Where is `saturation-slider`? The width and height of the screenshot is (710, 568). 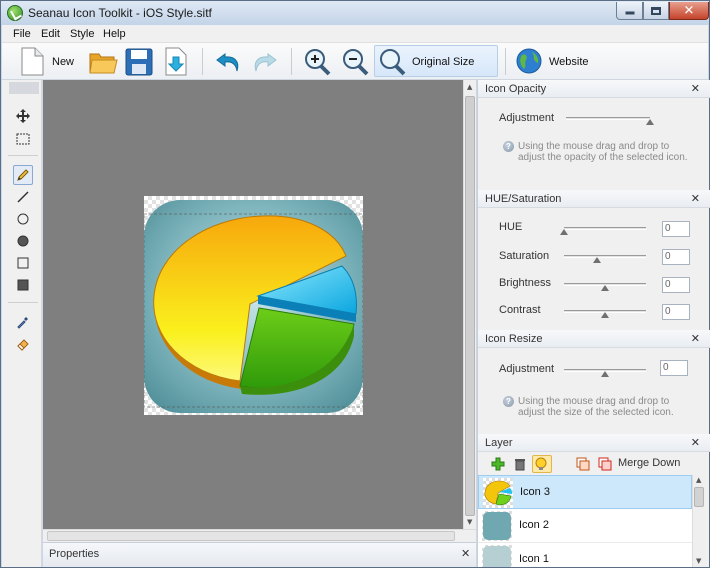
saturation-slider is located at coordinates (605, 259).